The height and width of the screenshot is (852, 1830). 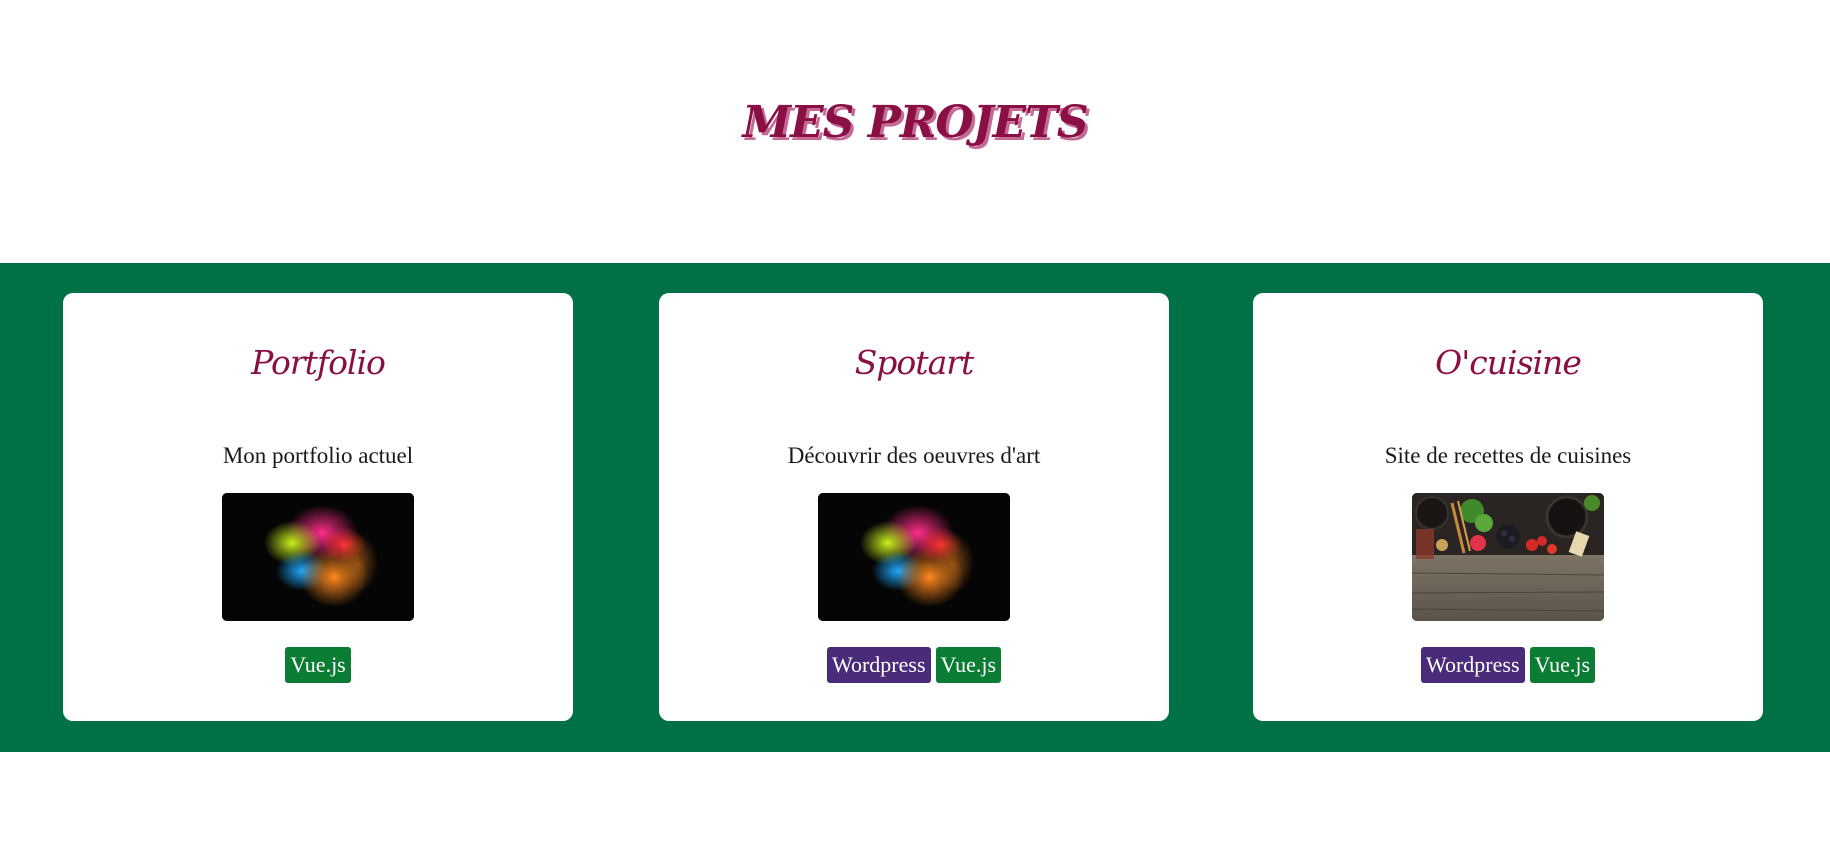 I want to click on project-image-cooking-ingredients, so click(x=1508, y=557).